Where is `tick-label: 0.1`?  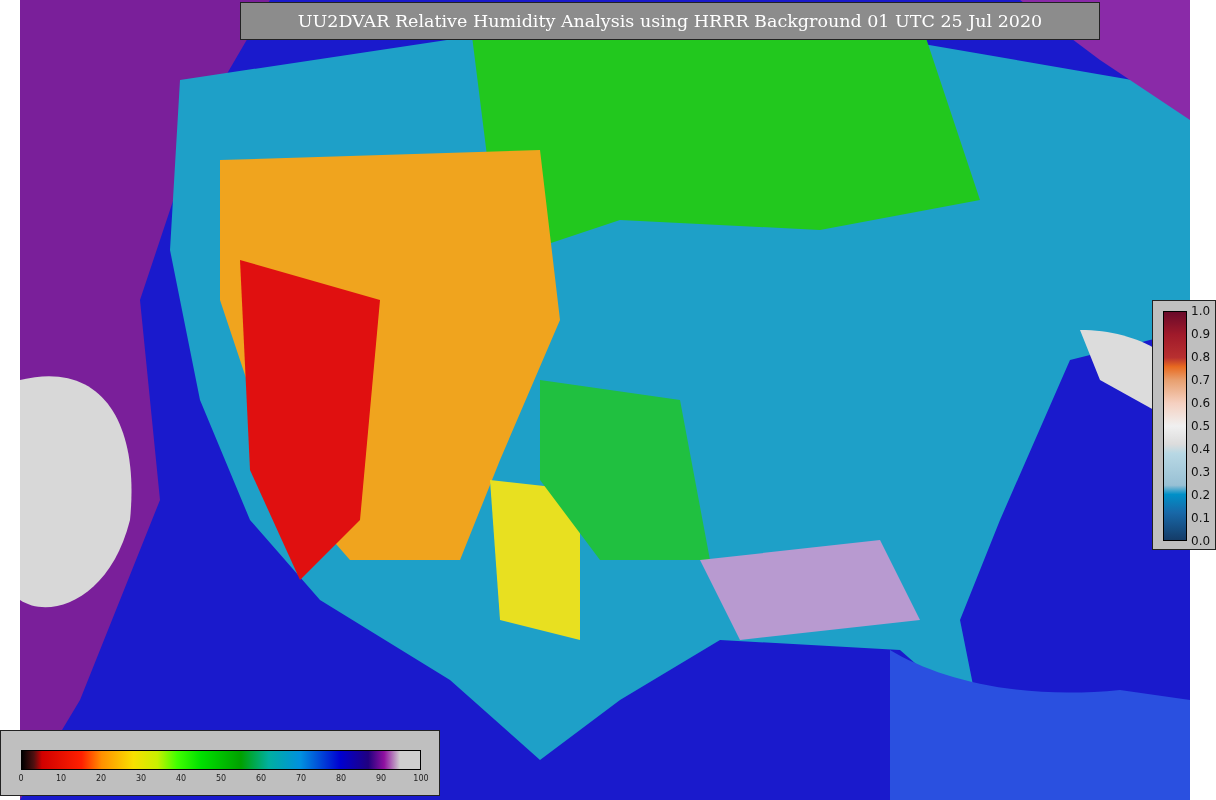
tick-label: 0.1 is located at coordinates (1201, 518).